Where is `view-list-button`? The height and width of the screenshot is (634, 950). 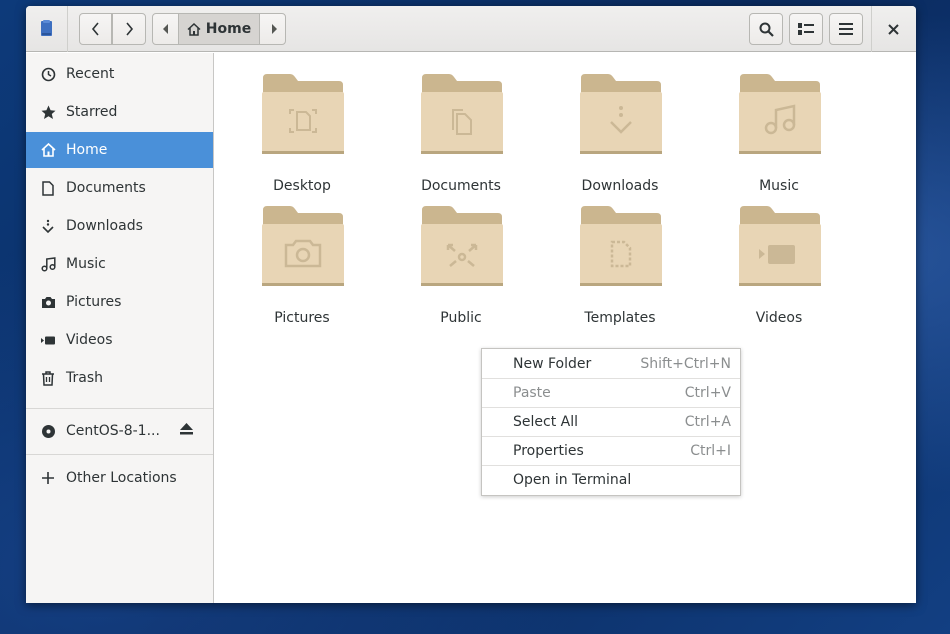
view-list-button is located at coordinates (806, 29).